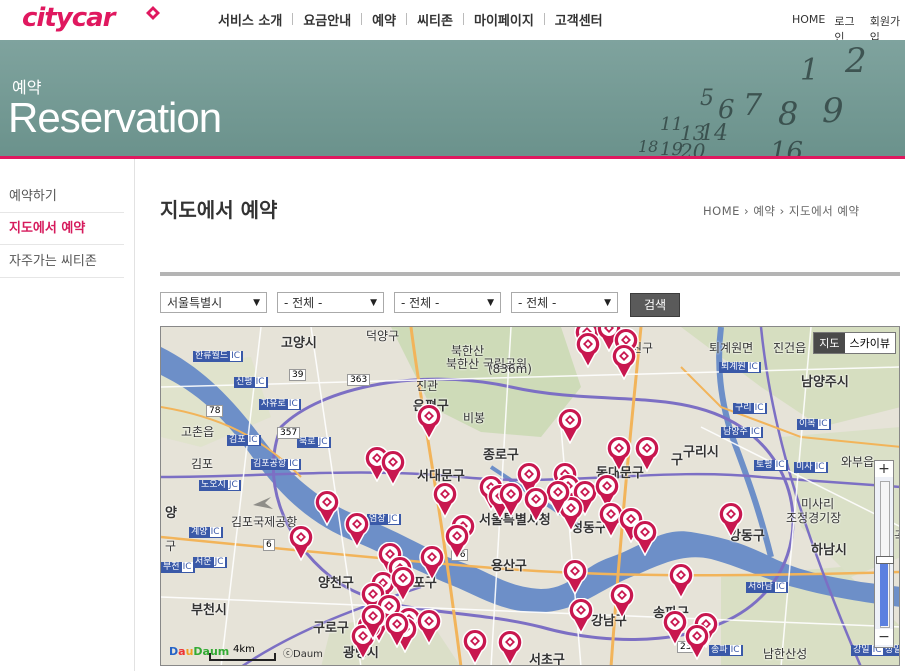  What do you see at coordinates (735, 432) in the screenshot?
I see `interchange-name: 남양주` at bounding box center [735, 432].